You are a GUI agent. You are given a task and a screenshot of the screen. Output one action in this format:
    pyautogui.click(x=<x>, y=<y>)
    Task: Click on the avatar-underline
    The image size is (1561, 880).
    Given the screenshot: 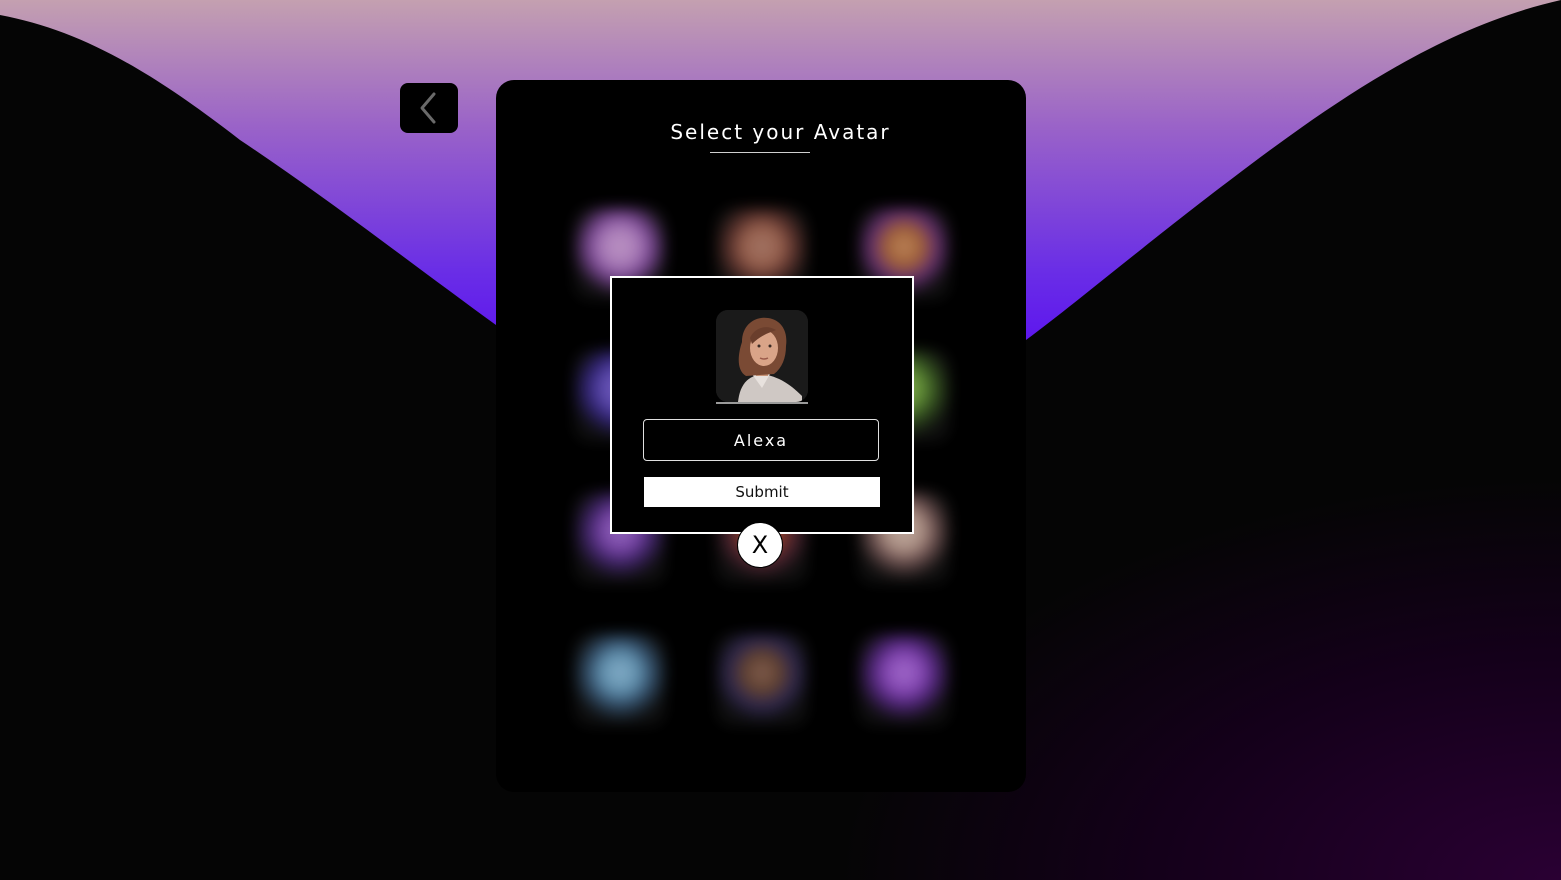 What is the action you would take?
    pyautogui.click(x=762, y=403)
    